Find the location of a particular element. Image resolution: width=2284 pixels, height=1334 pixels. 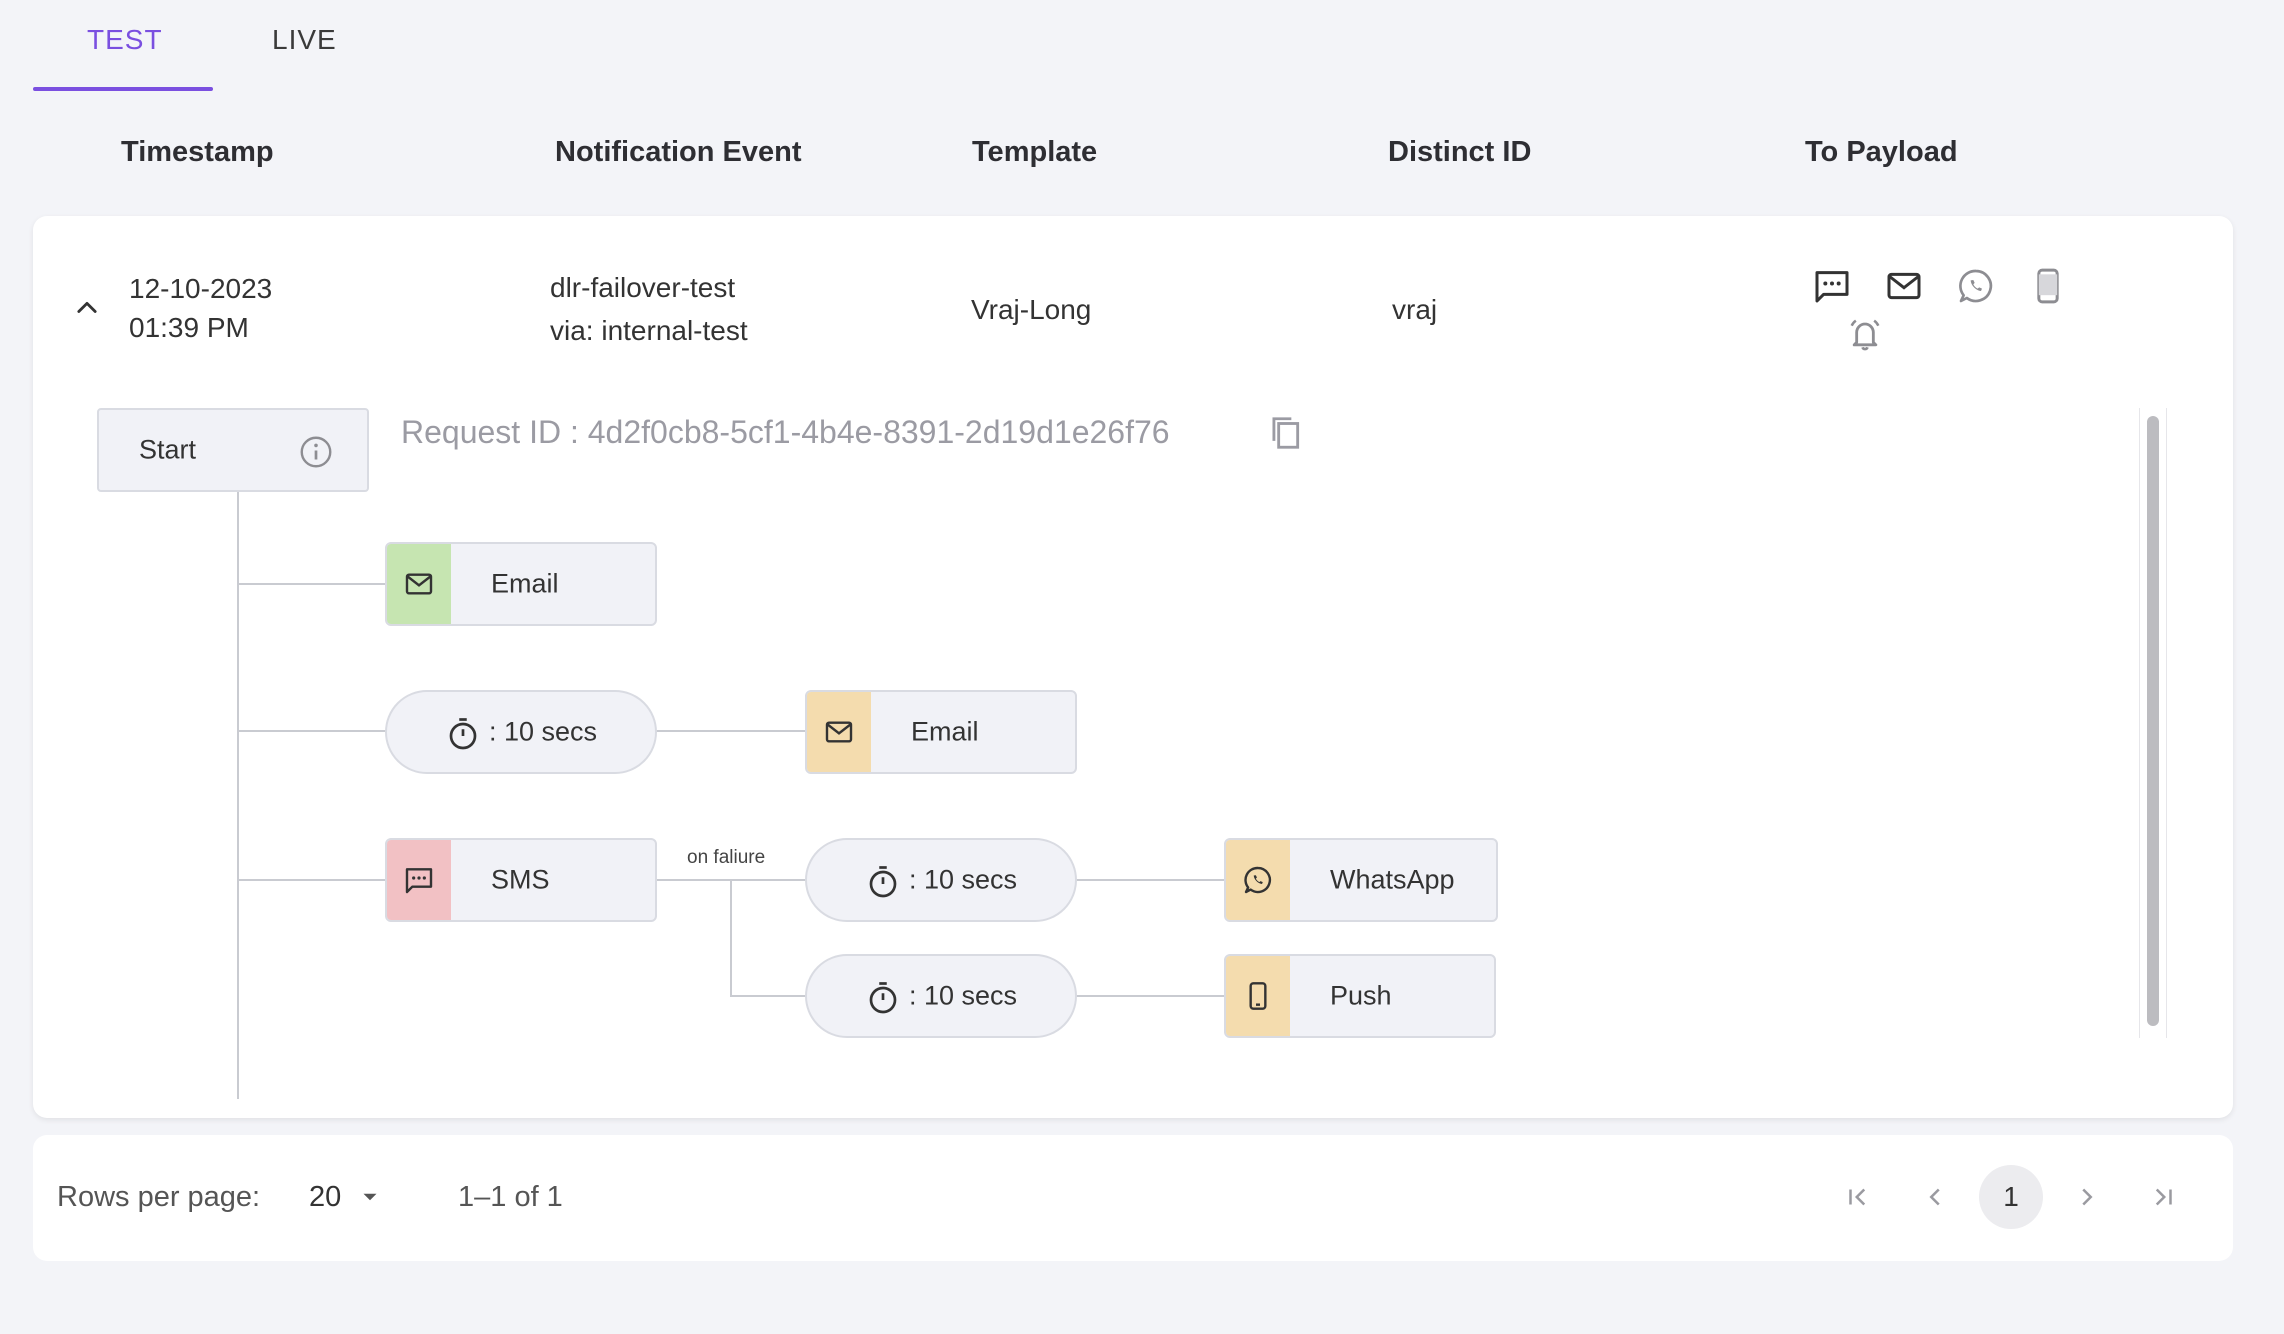

info-icon is located at coordinates (316, 452).